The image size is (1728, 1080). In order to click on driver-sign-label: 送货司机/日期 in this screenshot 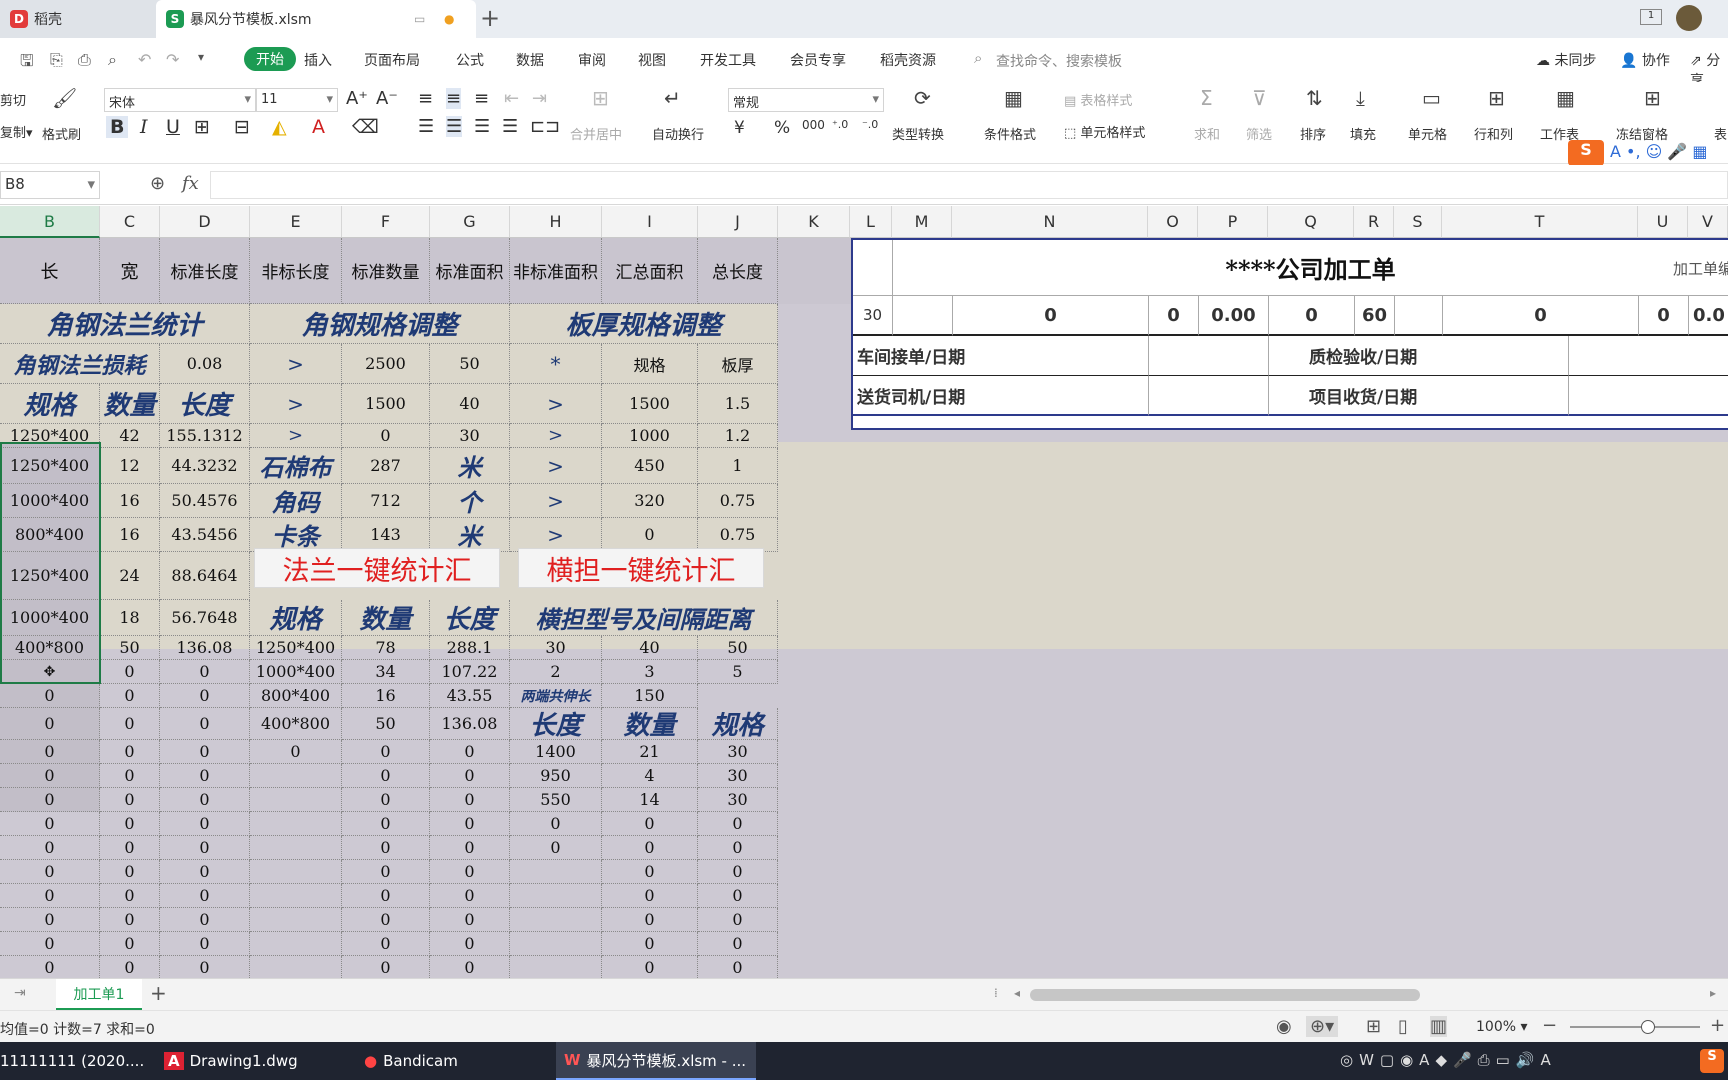, I will do `click(1001, 396)`.